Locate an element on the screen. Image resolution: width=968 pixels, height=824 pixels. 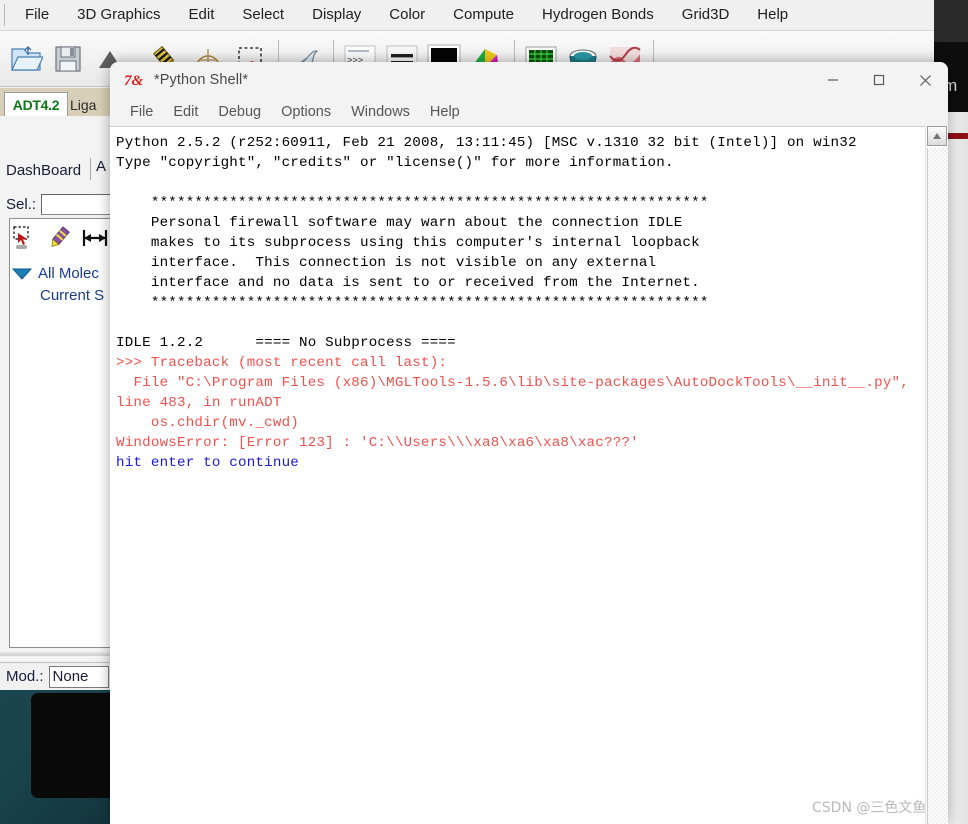
close-icon is located at coordinates (925, 80).